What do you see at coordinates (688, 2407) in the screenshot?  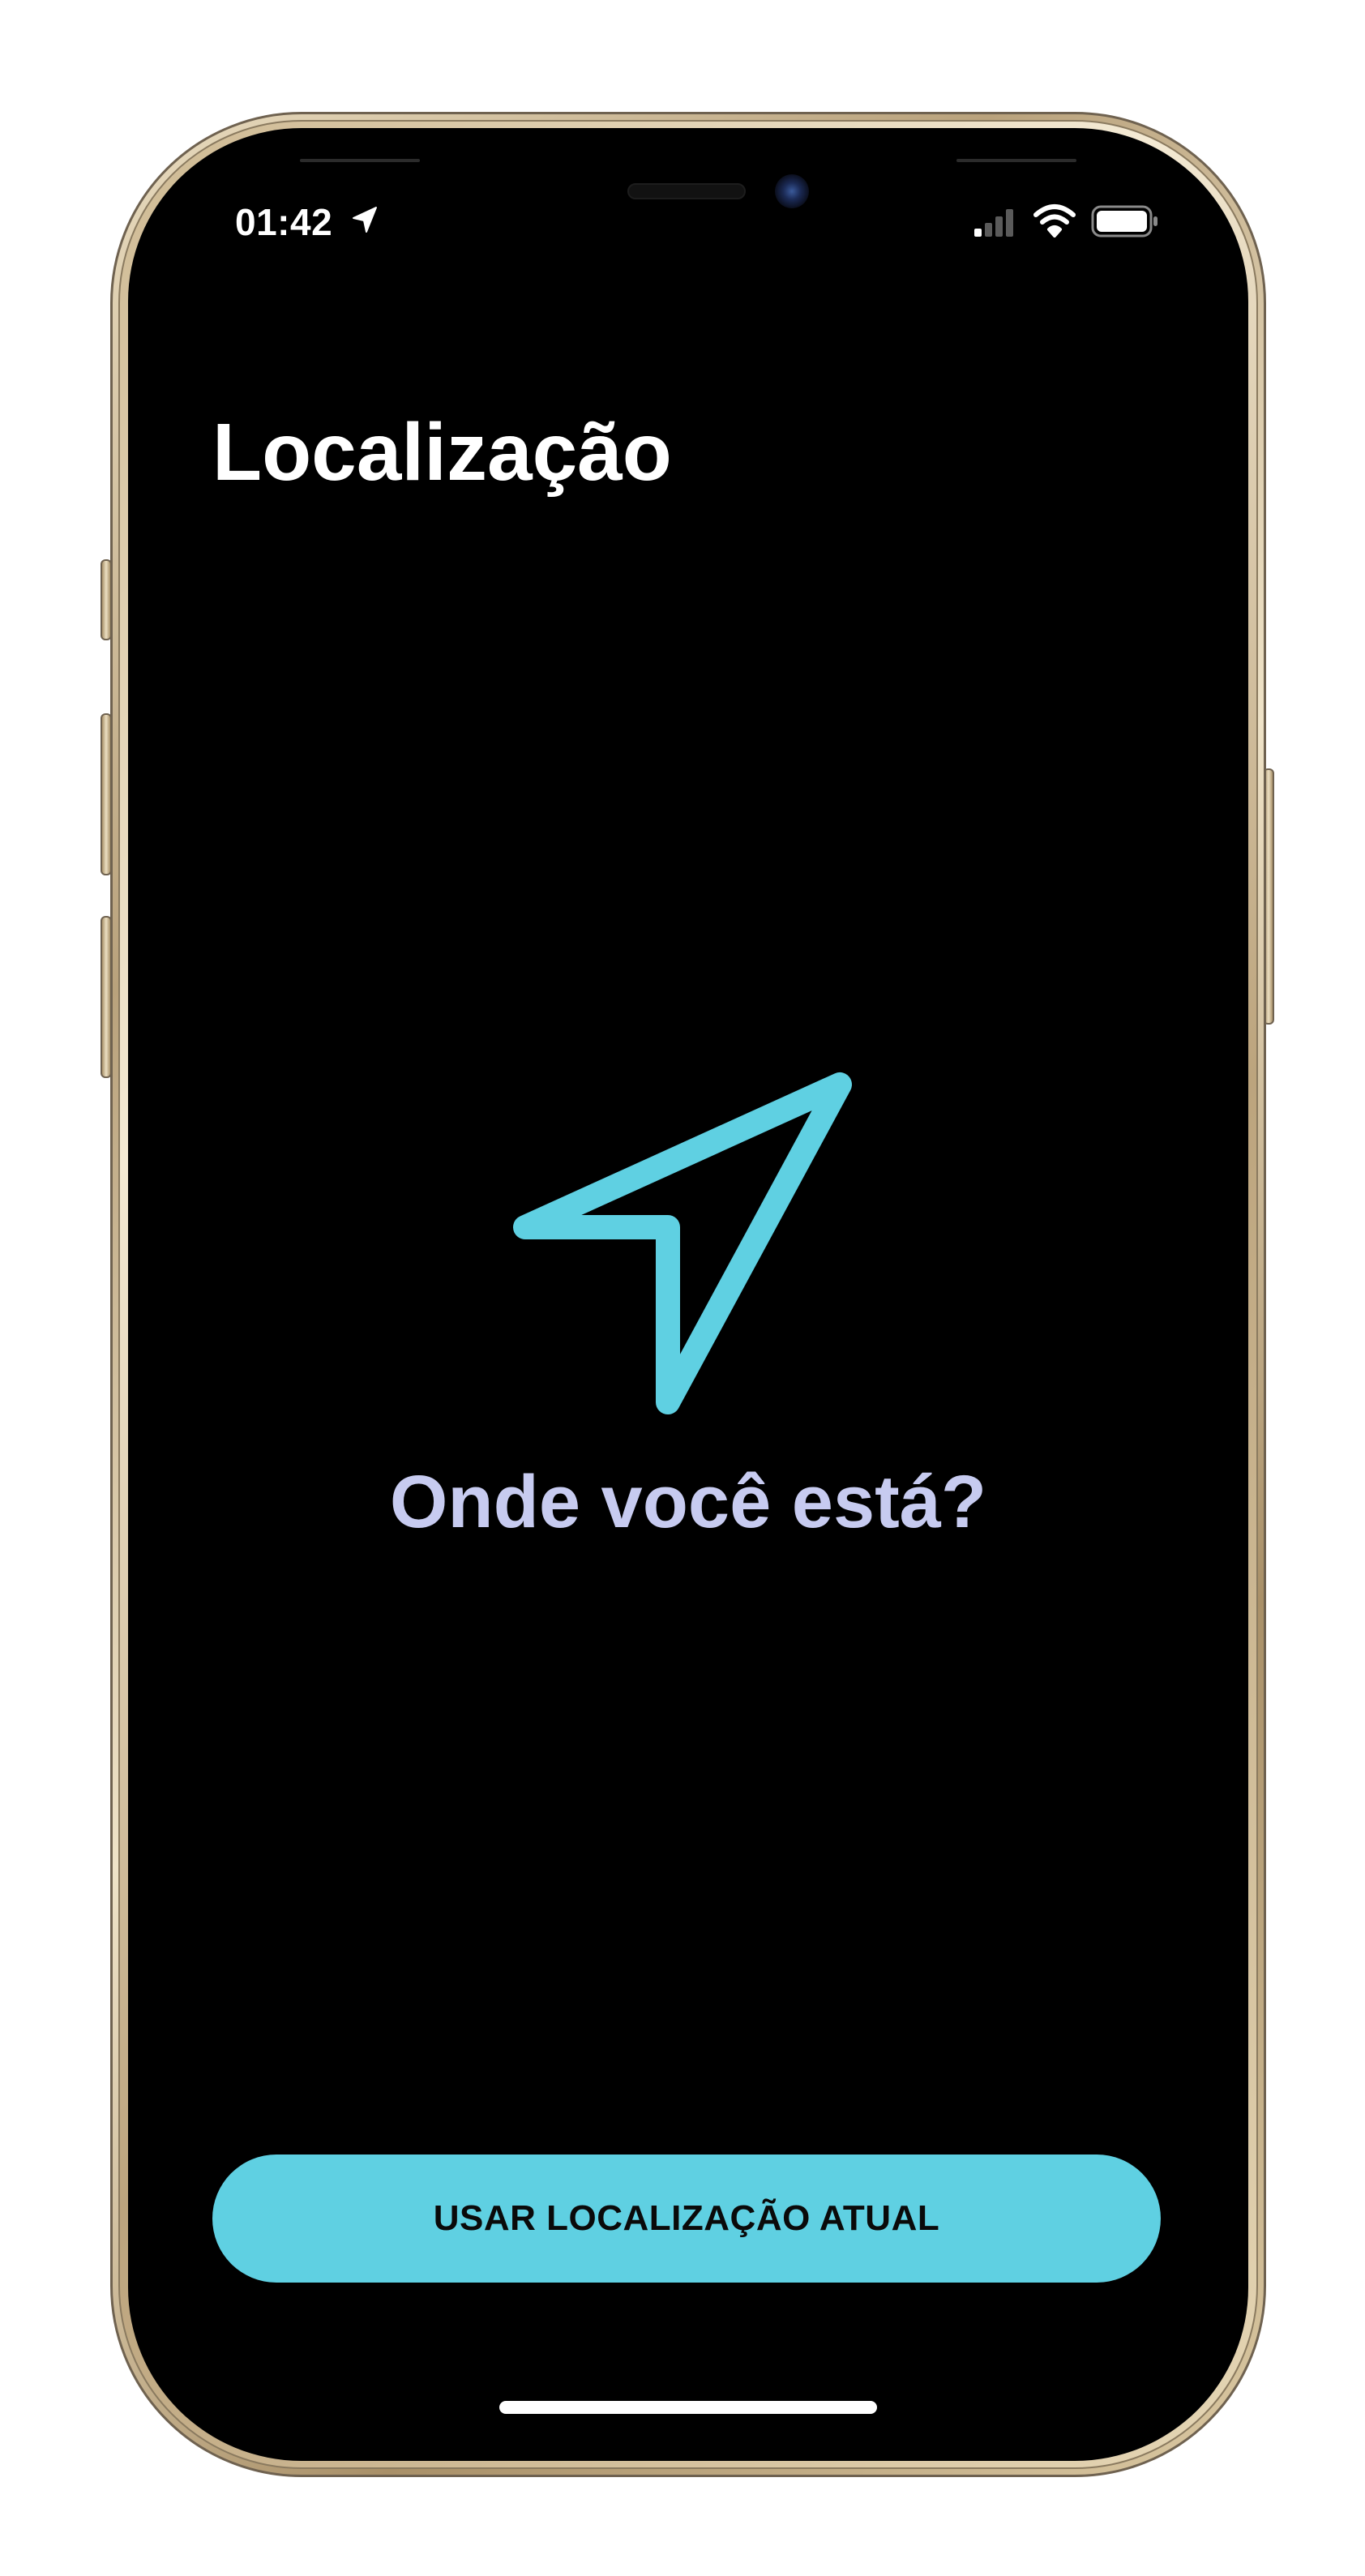 I see `home-indicator` at bounding box center [688, 2407].